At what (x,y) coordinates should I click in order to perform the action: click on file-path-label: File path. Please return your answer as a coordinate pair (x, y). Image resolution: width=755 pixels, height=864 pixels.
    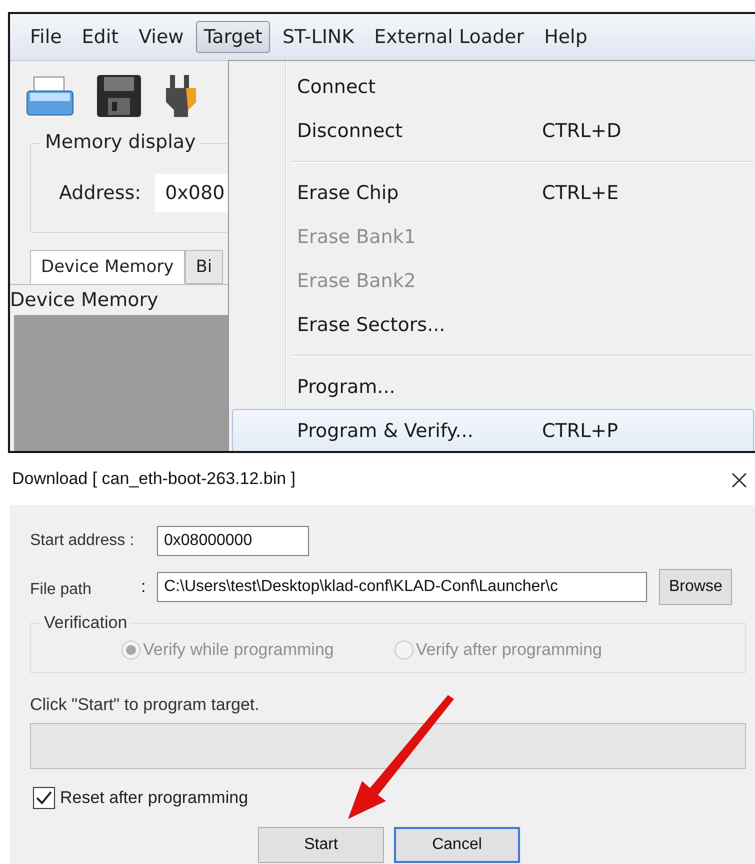
    Looking at the image, I should click on (61, 590).